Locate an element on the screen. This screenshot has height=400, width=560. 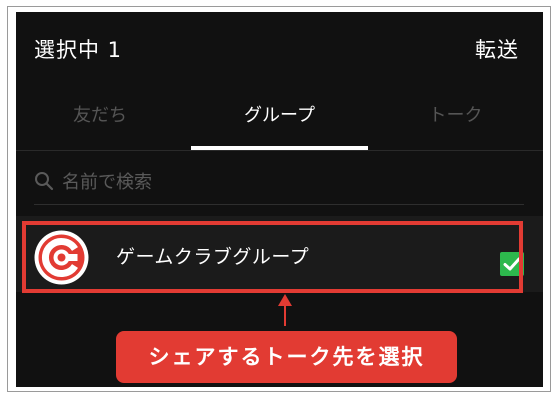
tab-groups: グループ is located at coordinates (279, 122).